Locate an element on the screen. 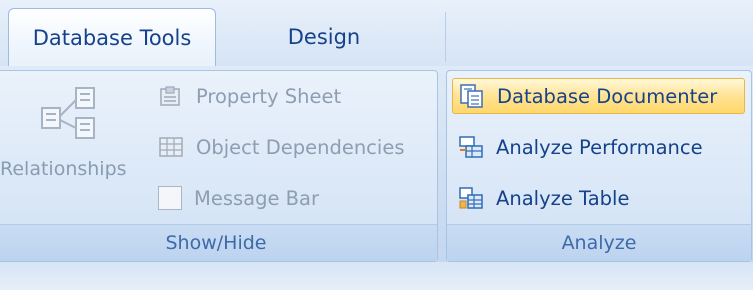 The height and width of the screenshot is (290, 753). analyze-table-icon is located at coordinates (471, 198).